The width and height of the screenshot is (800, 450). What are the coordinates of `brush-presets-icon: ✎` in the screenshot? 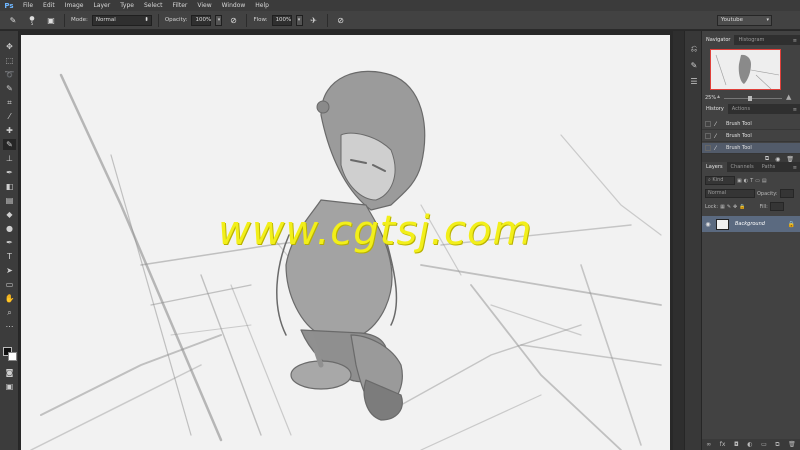 It's located at (694, 65).